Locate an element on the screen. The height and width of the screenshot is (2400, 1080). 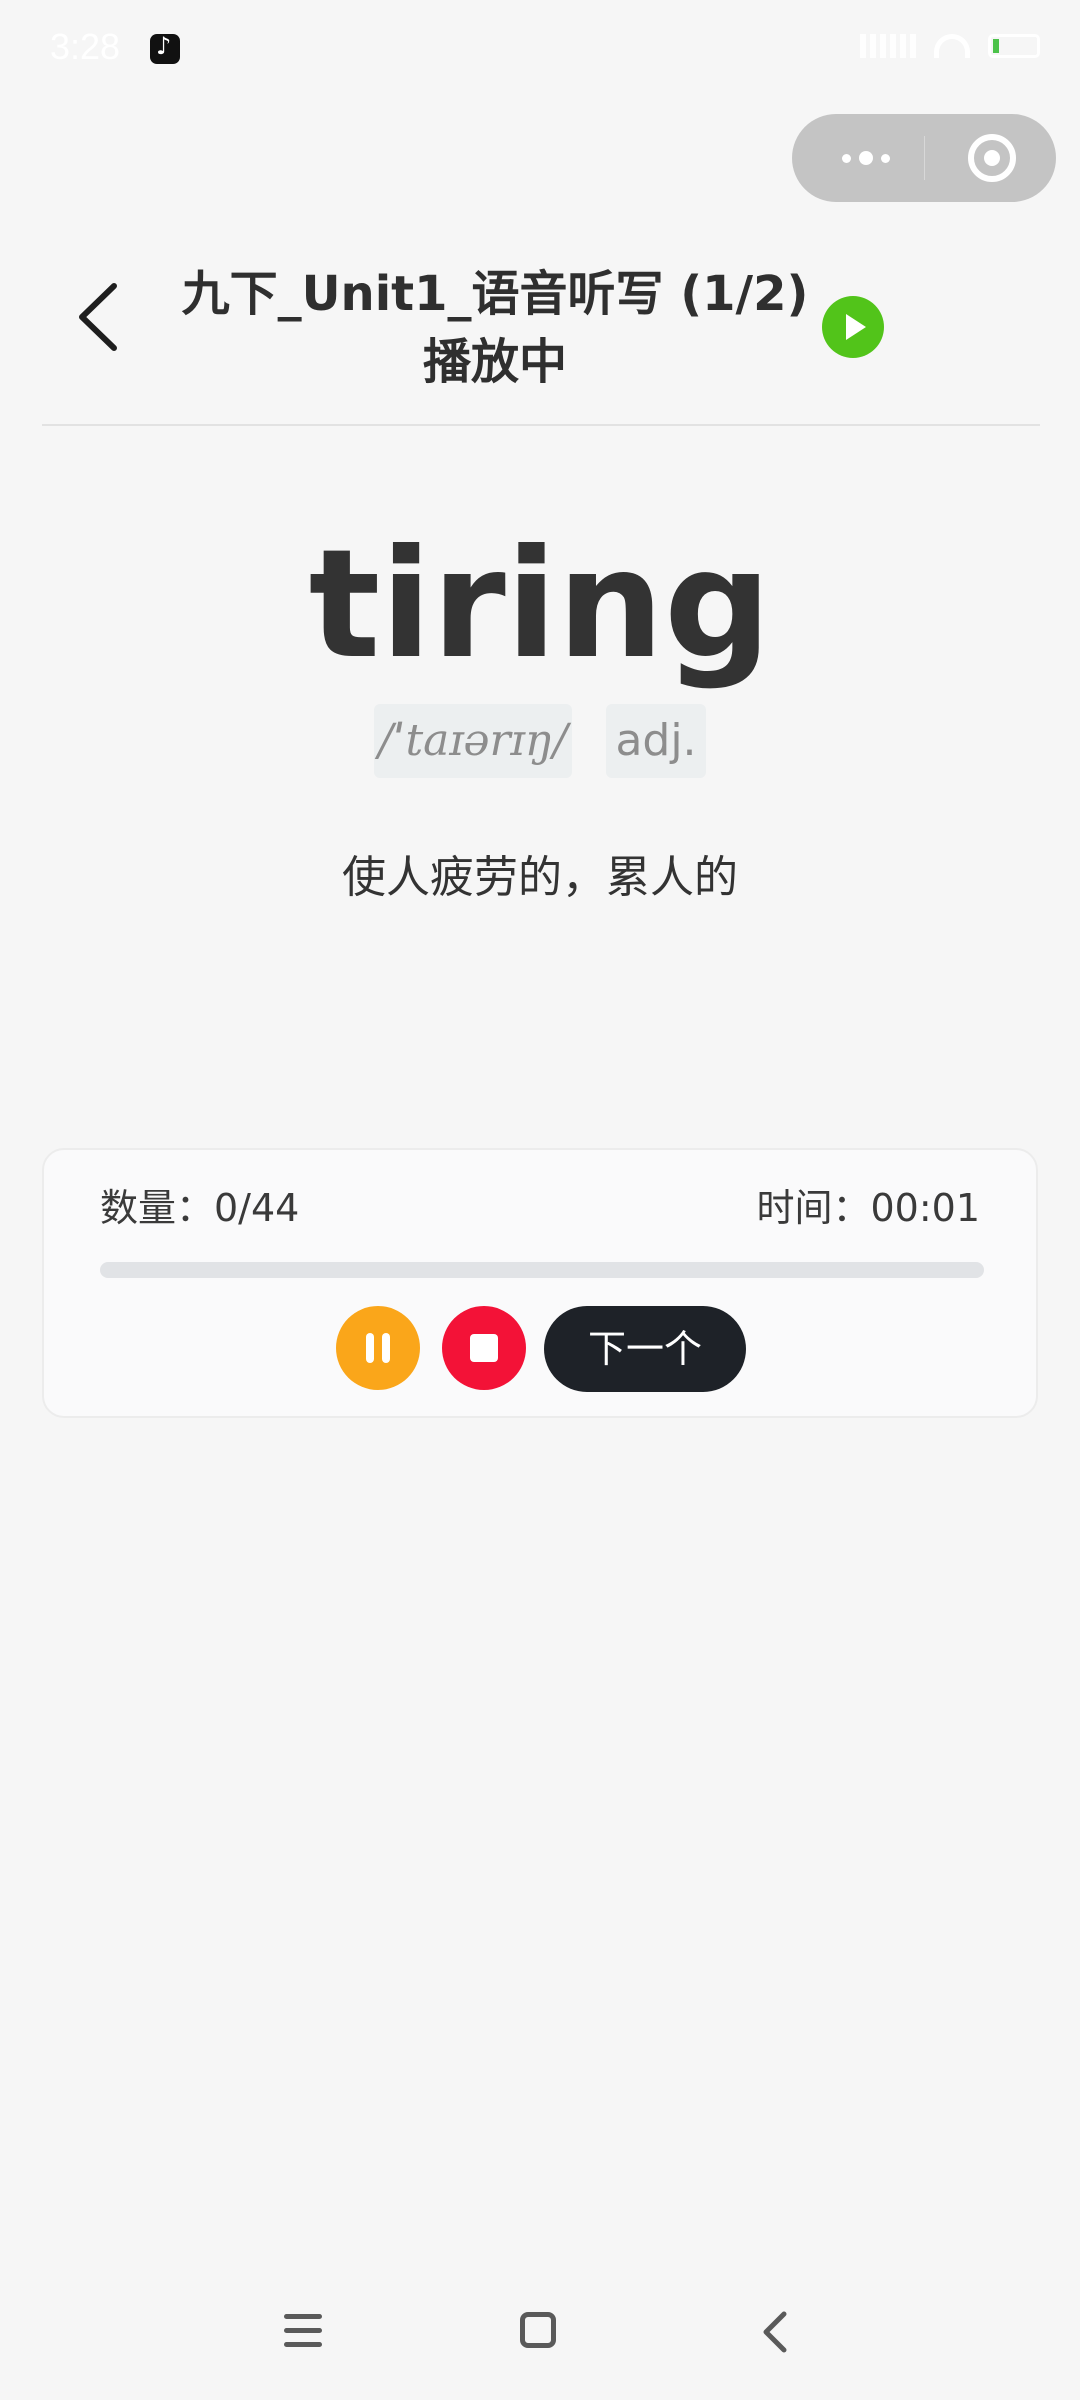
tiktok-icon is located at coordinates (165, 48).